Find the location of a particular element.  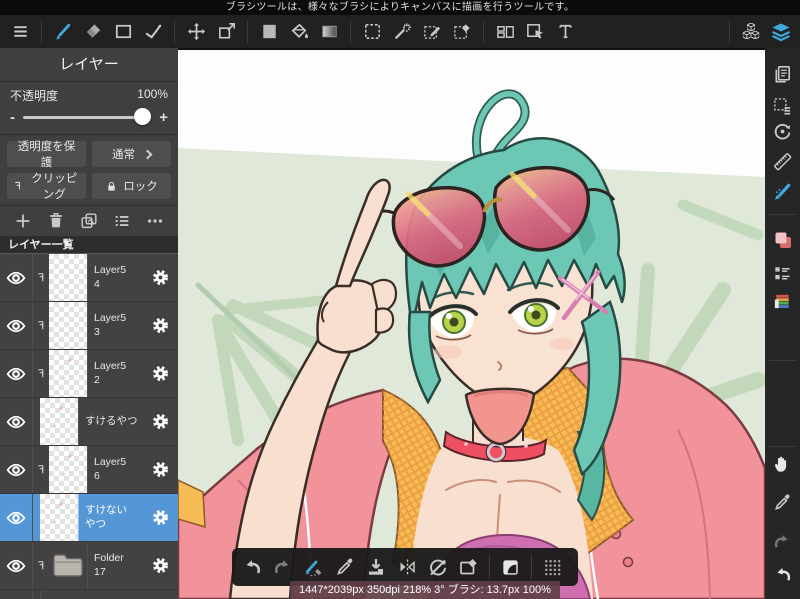

menu-button is located at coordinates (20, 32).